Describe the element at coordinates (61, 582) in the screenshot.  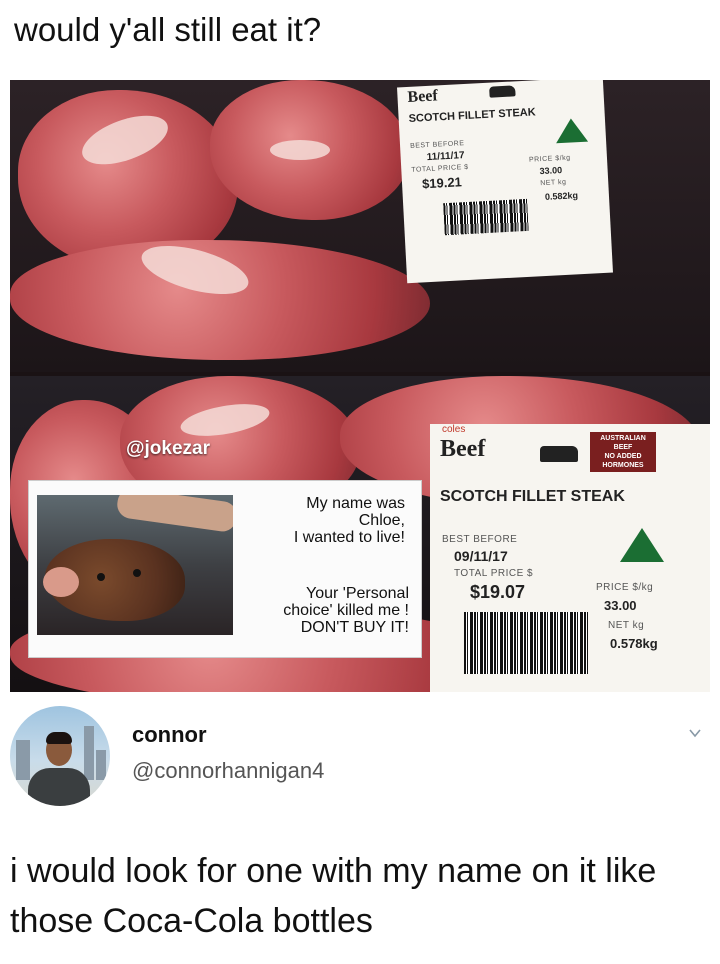
I see `cow-nose-image` at that location.